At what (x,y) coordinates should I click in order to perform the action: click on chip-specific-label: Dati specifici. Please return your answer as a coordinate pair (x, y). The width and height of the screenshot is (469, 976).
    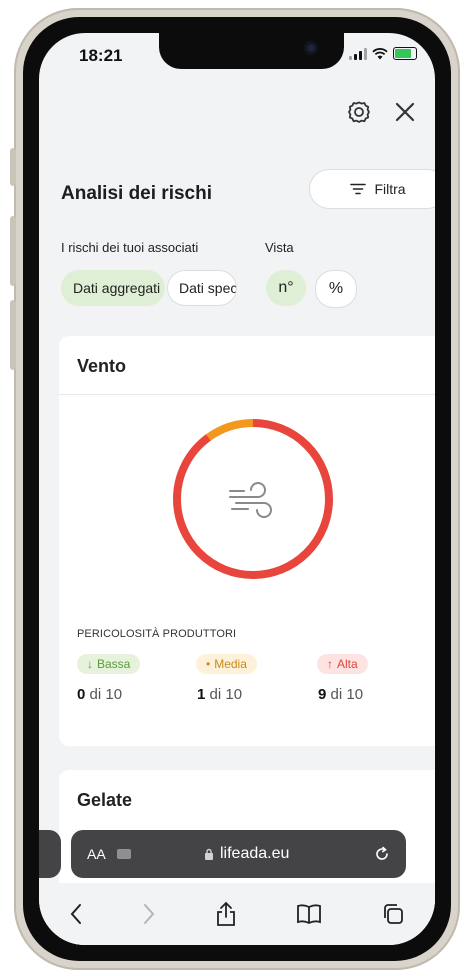
    Looking at the image, I should click on (208, 288).